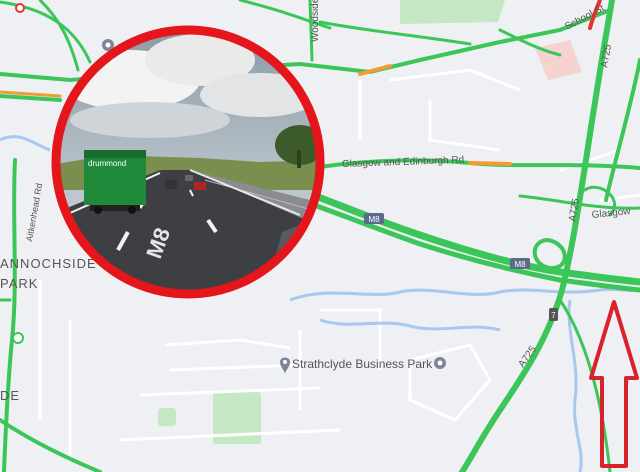  I want to click on label-glasgow-right: Glasgow, so click(611, 213).